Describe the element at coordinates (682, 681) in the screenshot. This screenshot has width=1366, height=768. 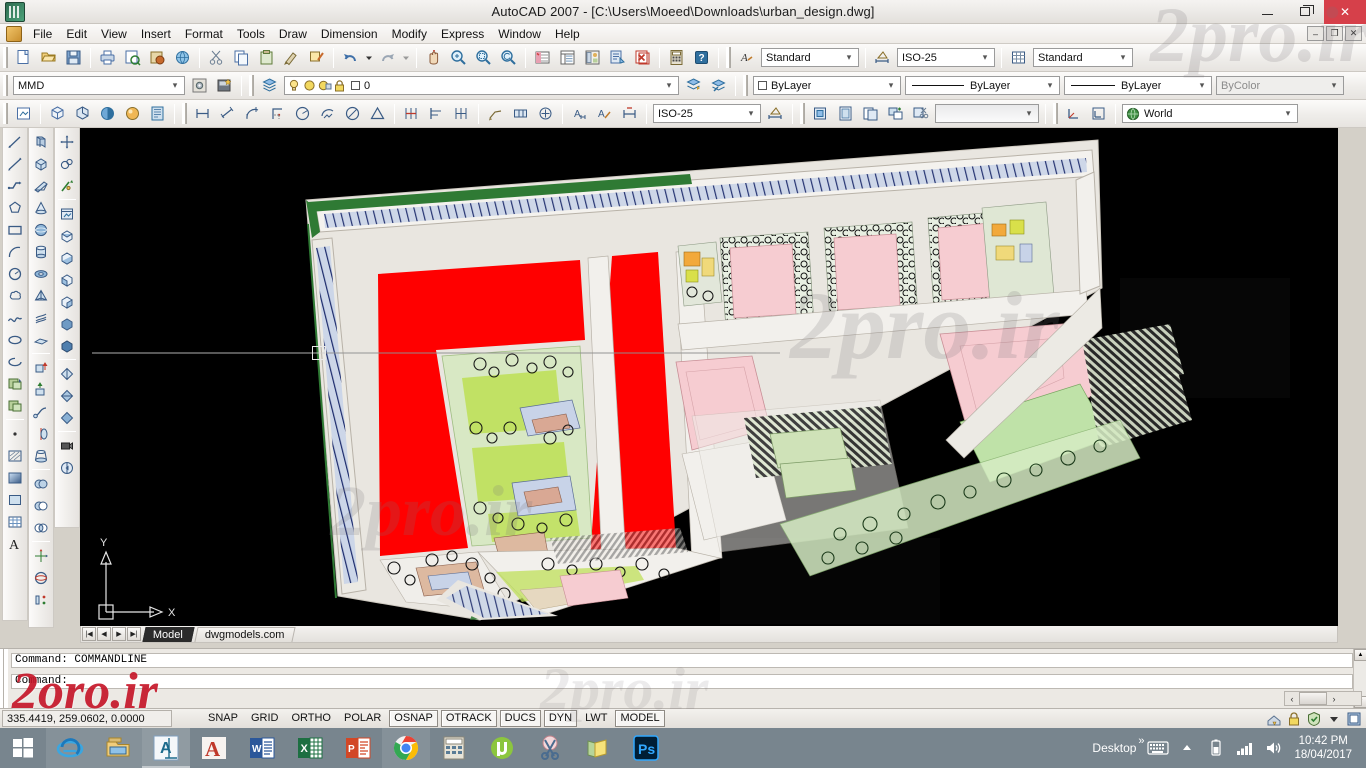
I see `command-input-line: Command:` at that location.